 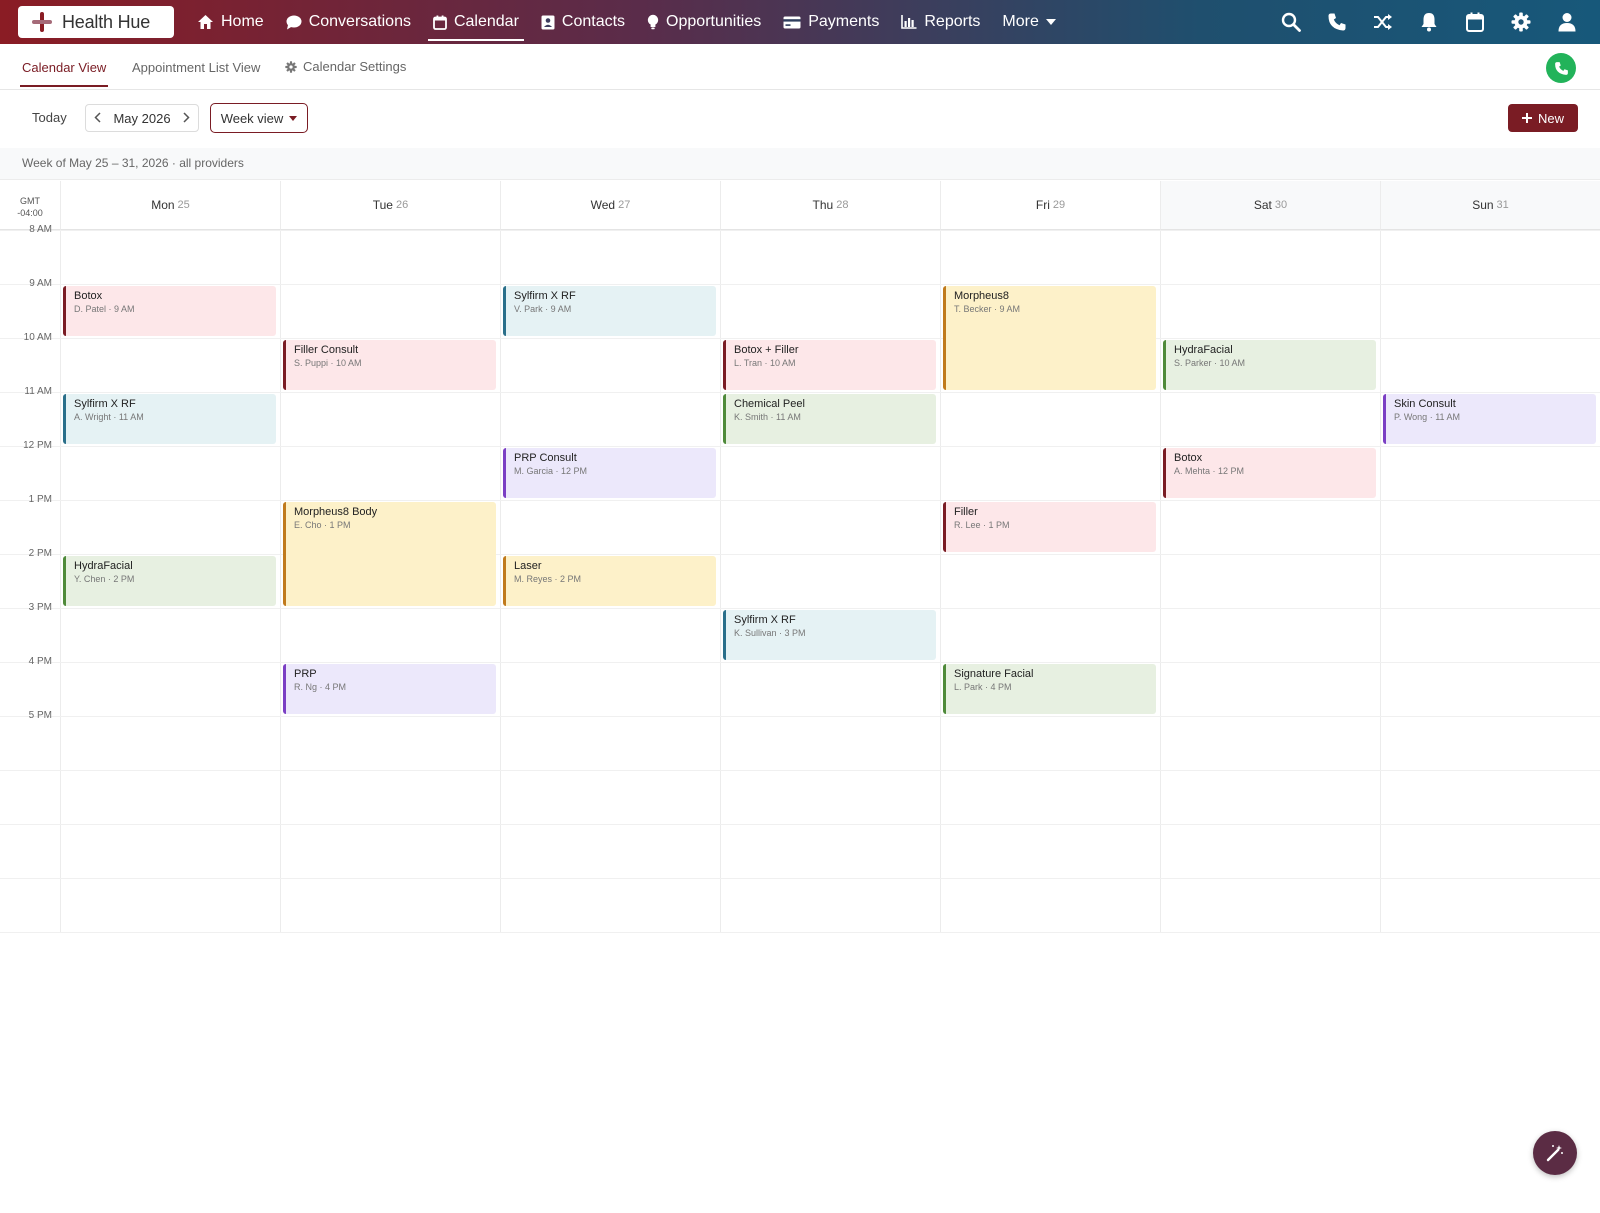 What do you see at coordinates (106, 21) in the screenshot?
I see `brand-name: Health Hue` at bounding box center [106, 21].